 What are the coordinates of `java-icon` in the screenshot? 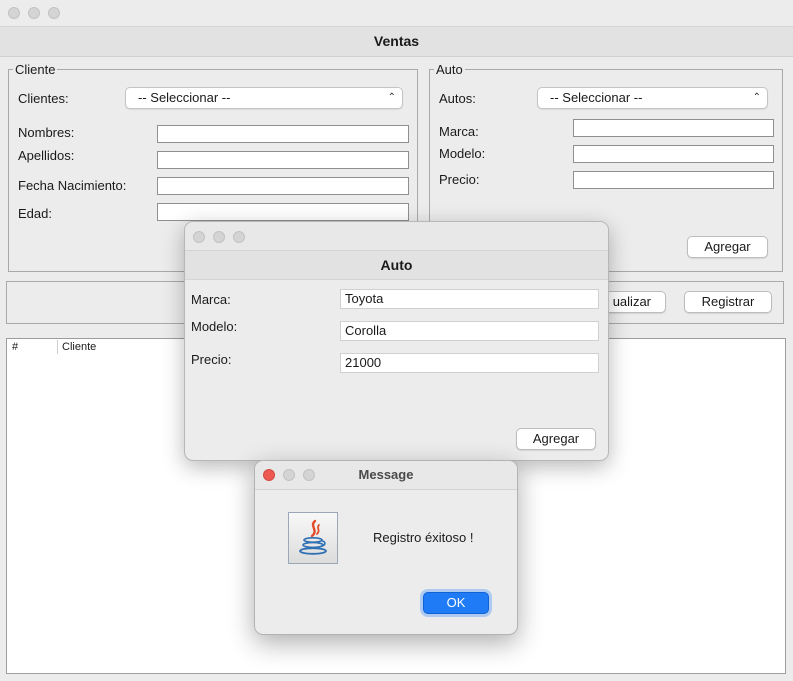 It's located at (313, 538).